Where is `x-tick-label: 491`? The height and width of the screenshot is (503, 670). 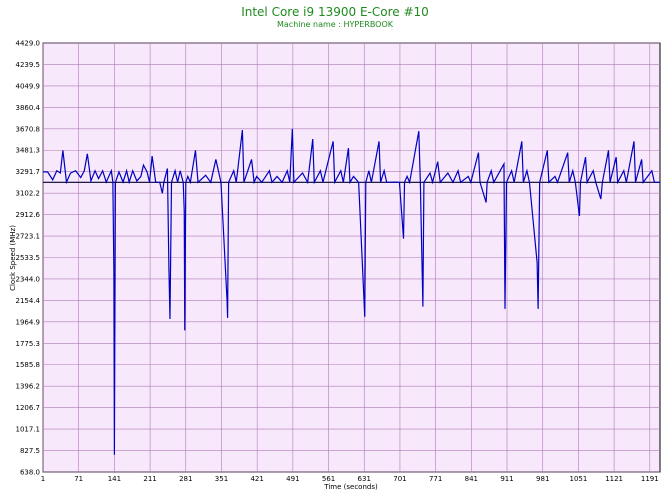 x-tick-label: 491 is located at coordinates (292, 479).